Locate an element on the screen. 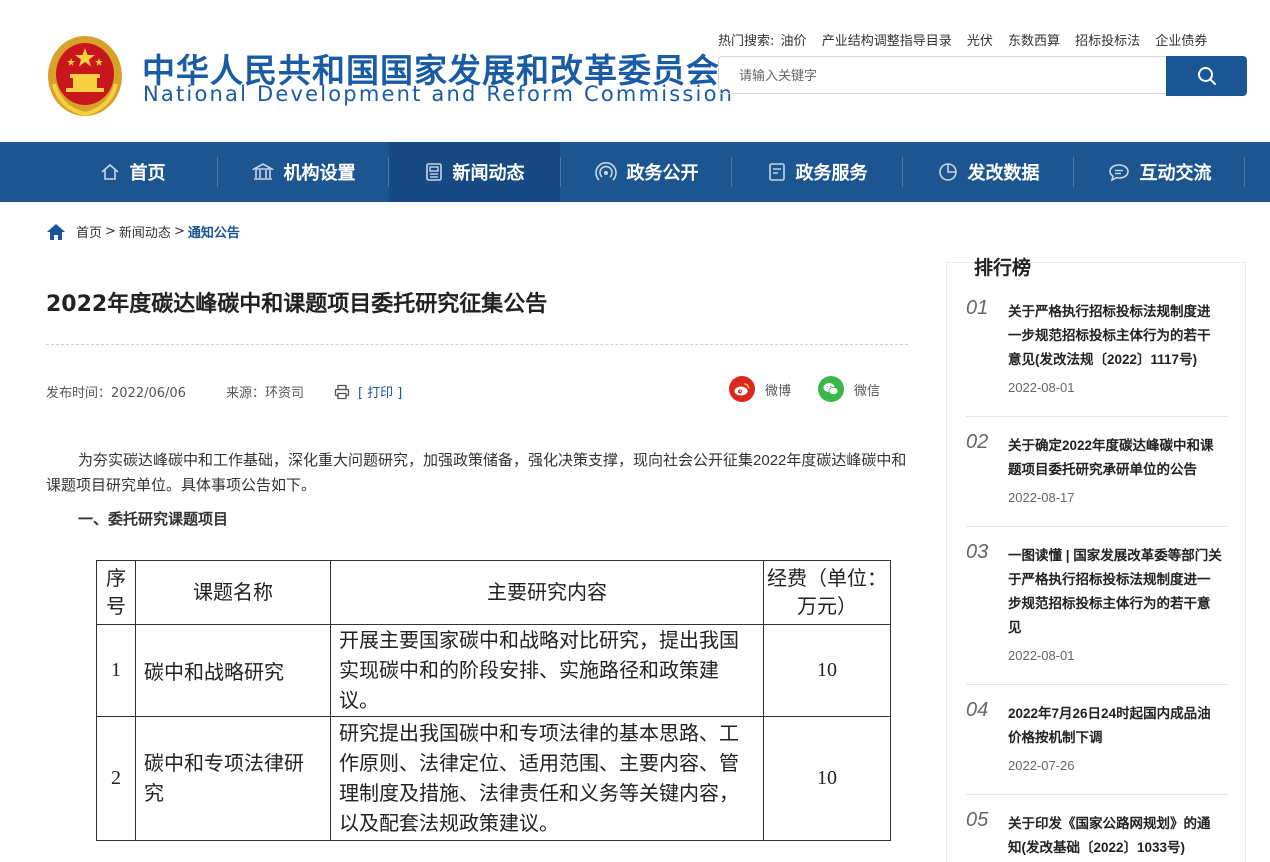 The height and width of the screenshot is (862, 1270). rank-number: 05 is located at coordinates (977, 820).